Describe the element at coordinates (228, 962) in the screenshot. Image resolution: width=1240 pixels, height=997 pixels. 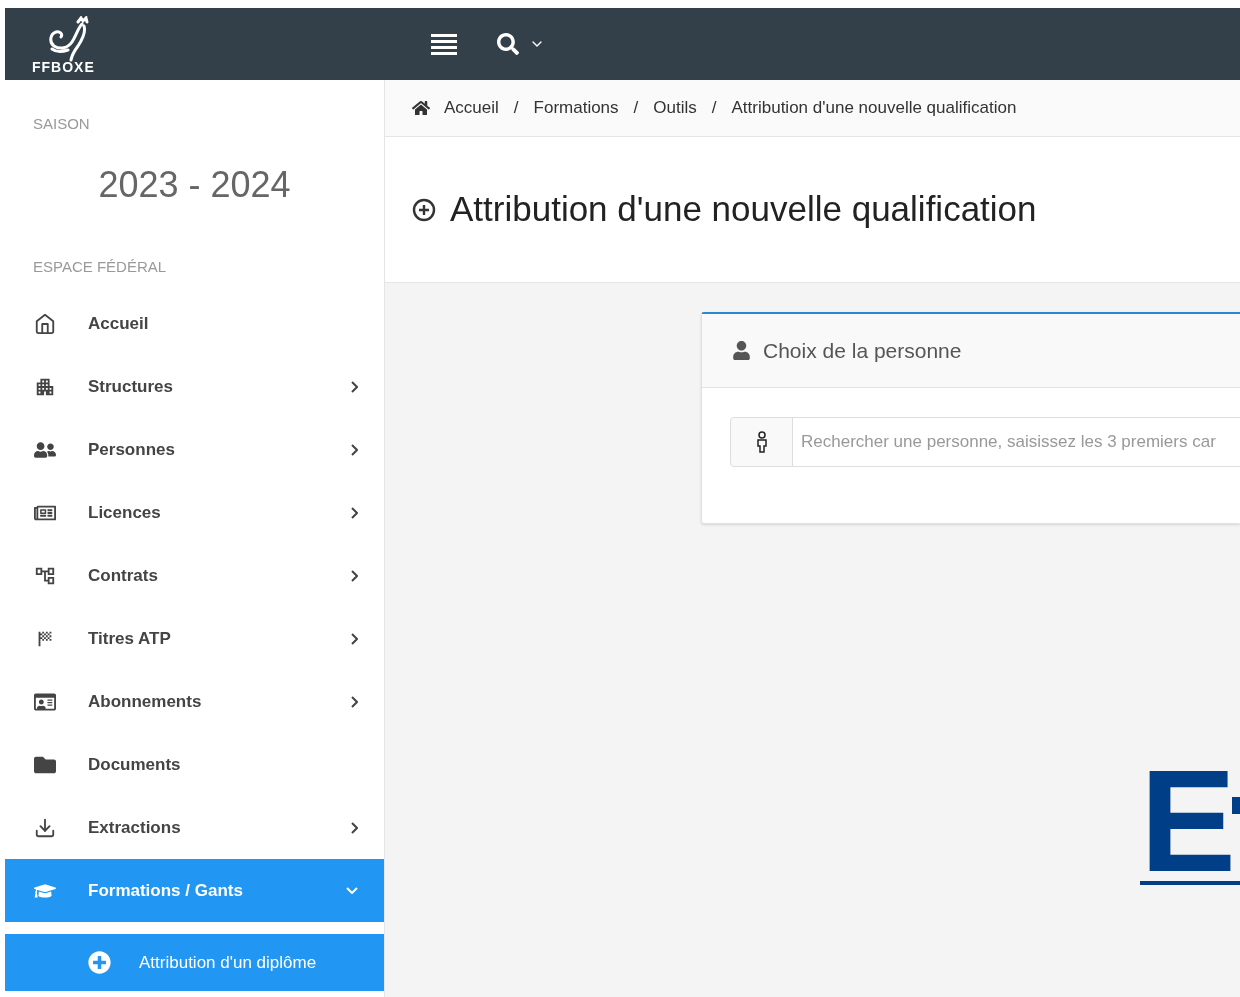
I see `submenu-item-label: Attribution d'un diplôme` at that location.